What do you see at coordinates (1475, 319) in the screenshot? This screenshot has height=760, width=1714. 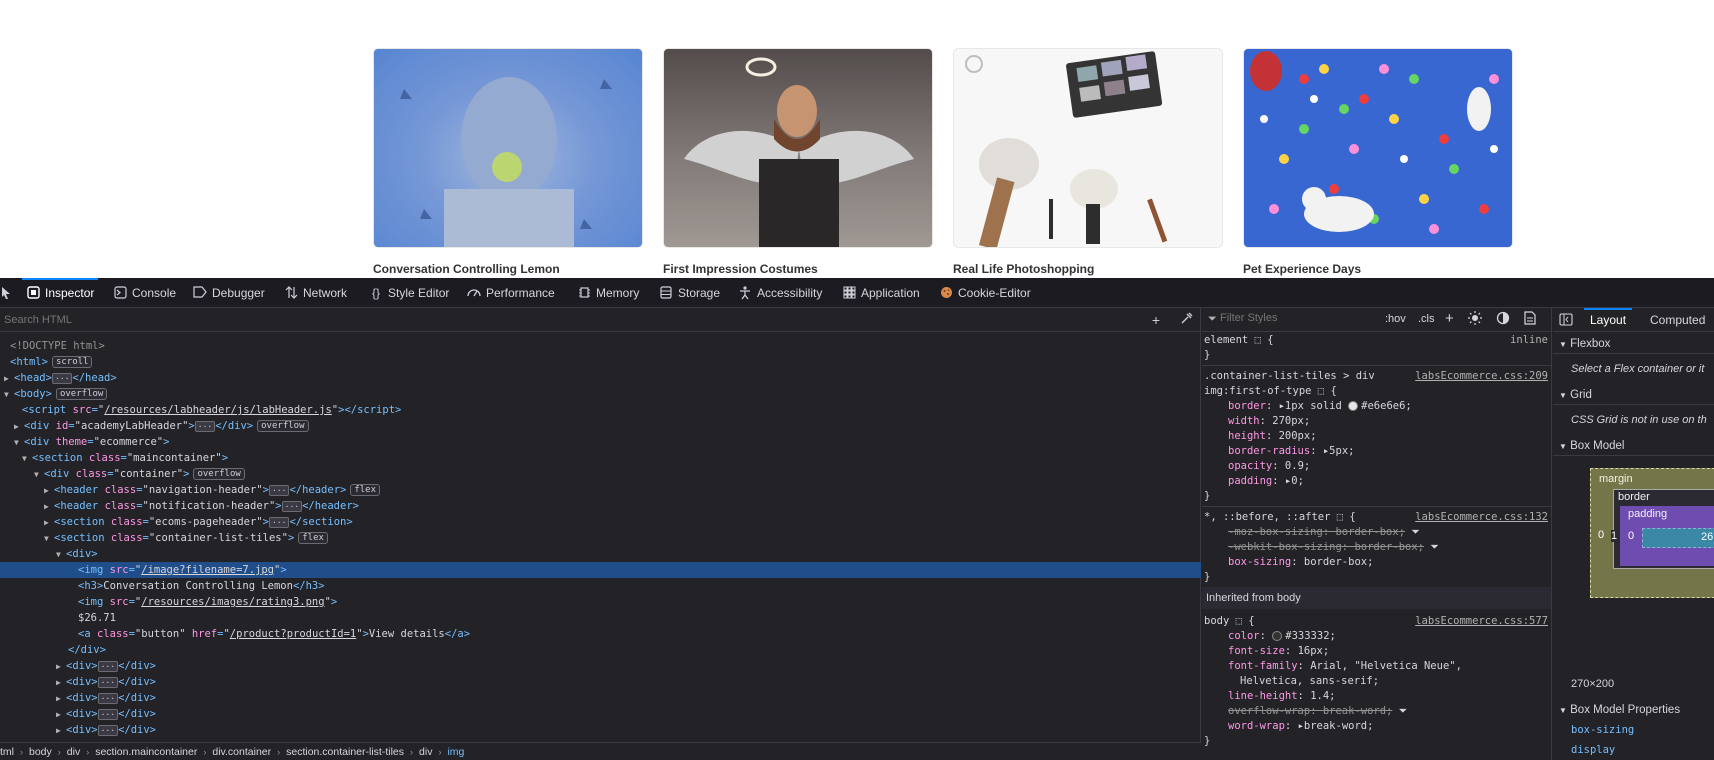 I see `light-theme-toggle` at bounding box center [1475, 319].